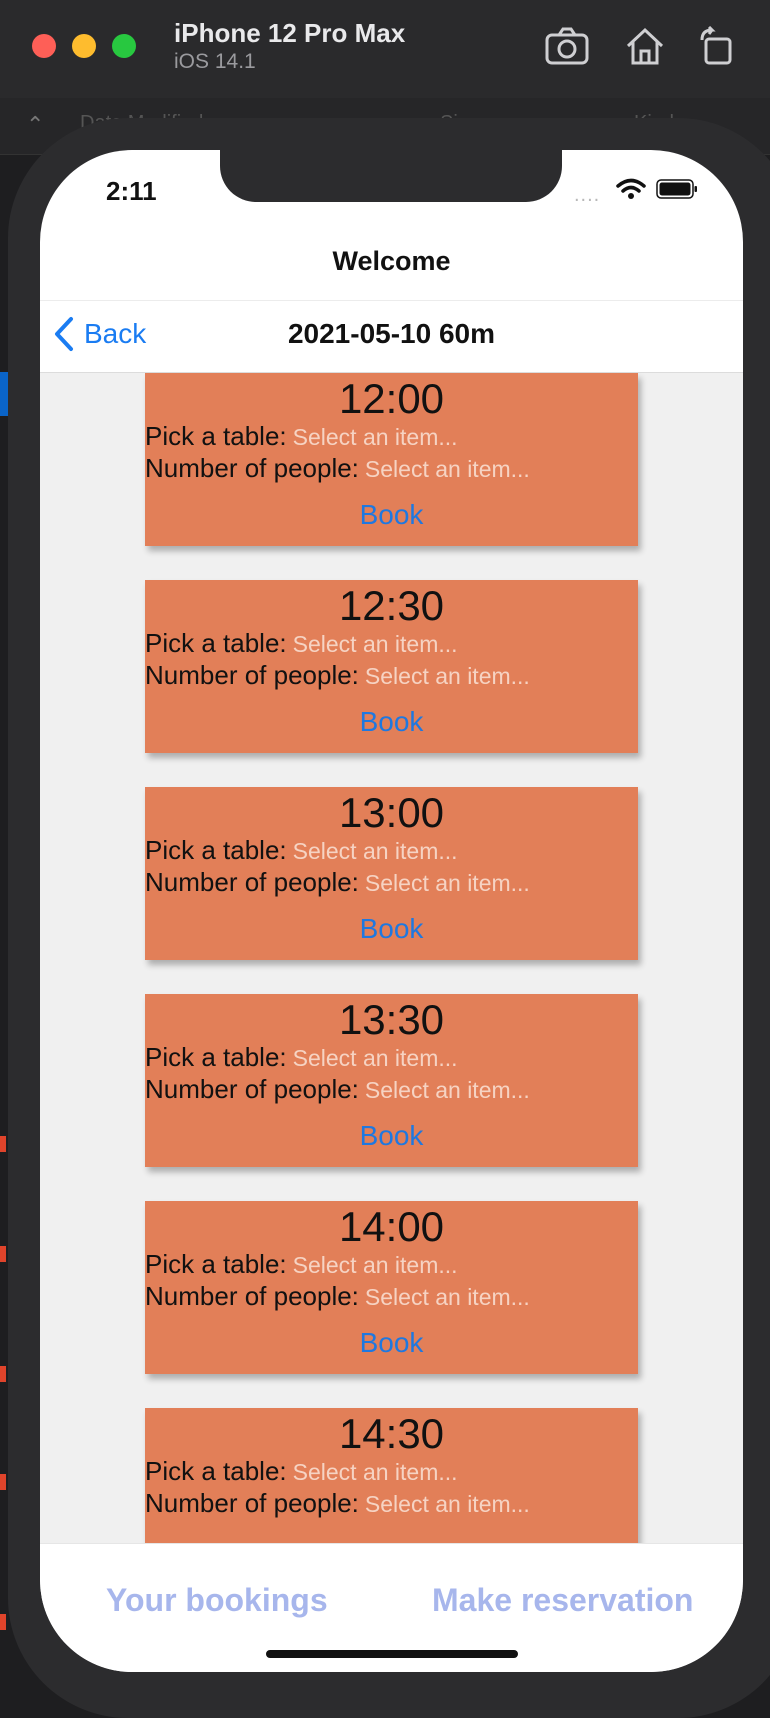  Describe the element at coordinates (391, 398) in the screenshot. I see `slot-time: 12:00` at that location.